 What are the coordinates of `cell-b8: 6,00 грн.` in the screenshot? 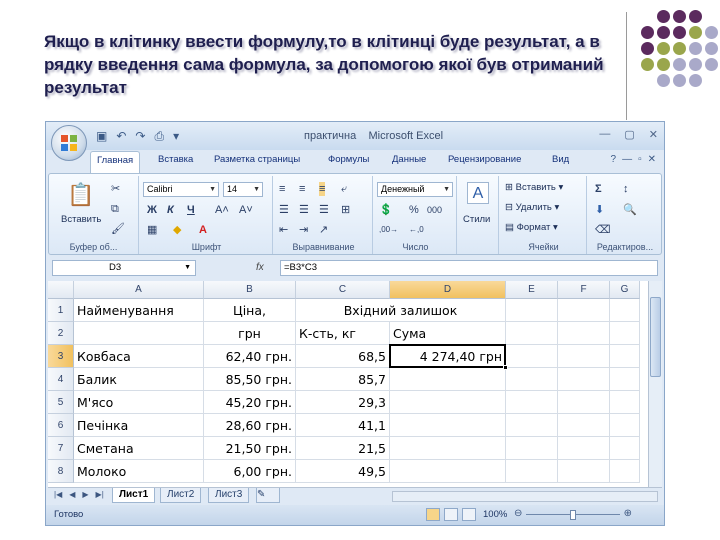 It's located at (250, 471).